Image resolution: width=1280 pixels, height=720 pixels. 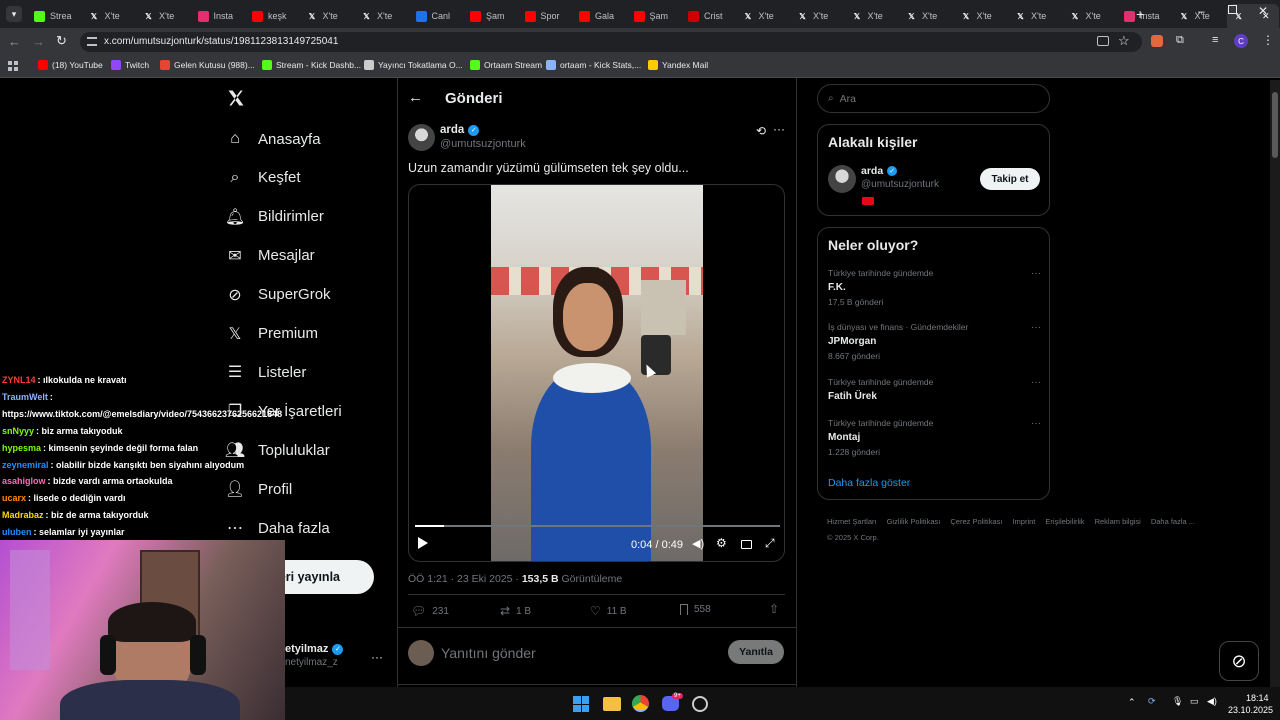 I want to click on account-more-icon: ···, so click(x=377, y=657).